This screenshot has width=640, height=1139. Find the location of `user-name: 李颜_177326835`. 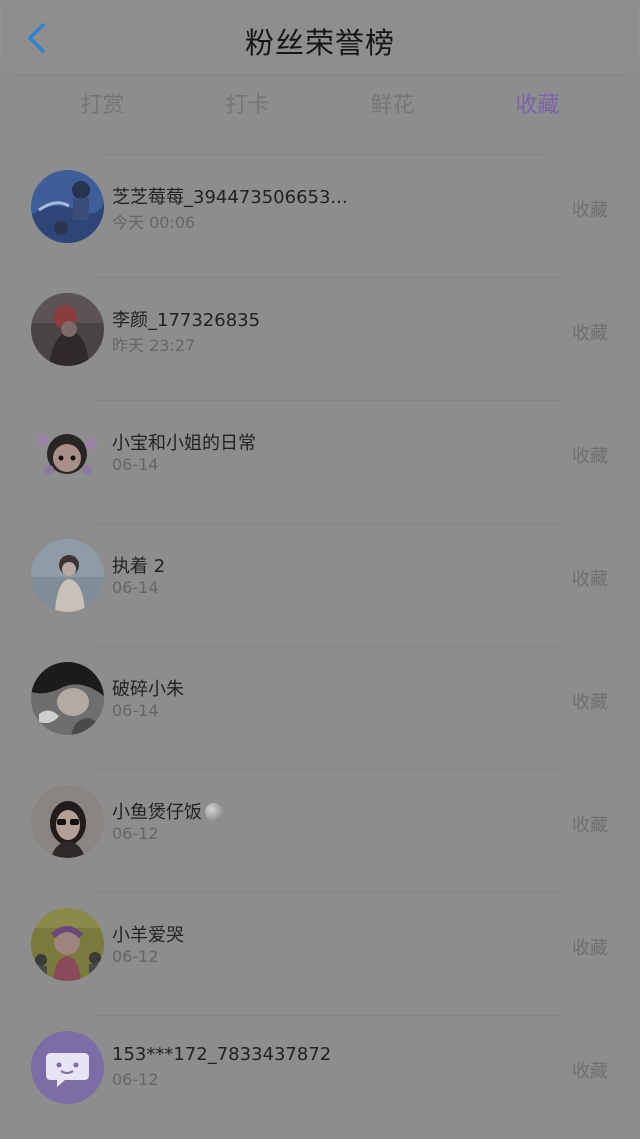

user-name: 李颜_177326835 is located at coordinates (186, 320).